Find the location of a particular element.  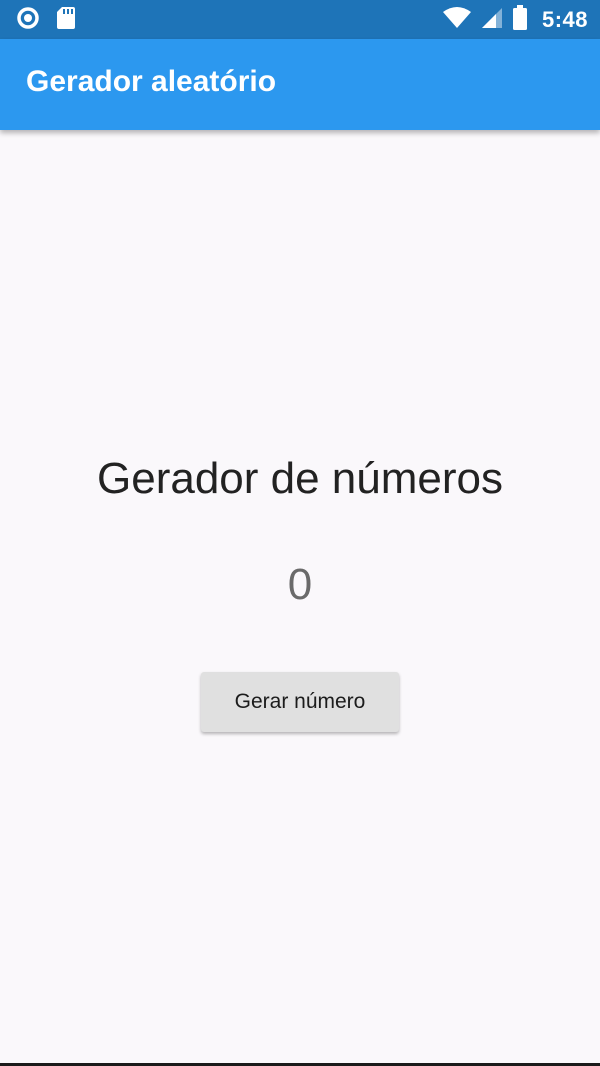

app-bar: Gerador aleatório is located at coordinates (300, 84).